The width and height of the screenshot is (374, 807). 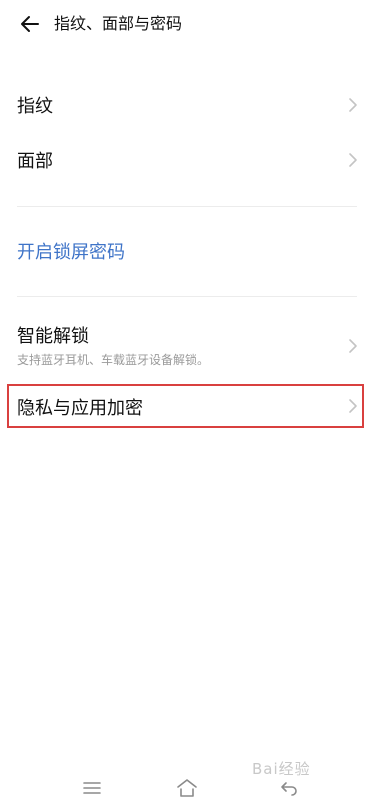 What do you see at coordinates (118, 23) in the screenshot?
I see `page-title: 指纹、面部与密码` at bounding box center [118, 23].